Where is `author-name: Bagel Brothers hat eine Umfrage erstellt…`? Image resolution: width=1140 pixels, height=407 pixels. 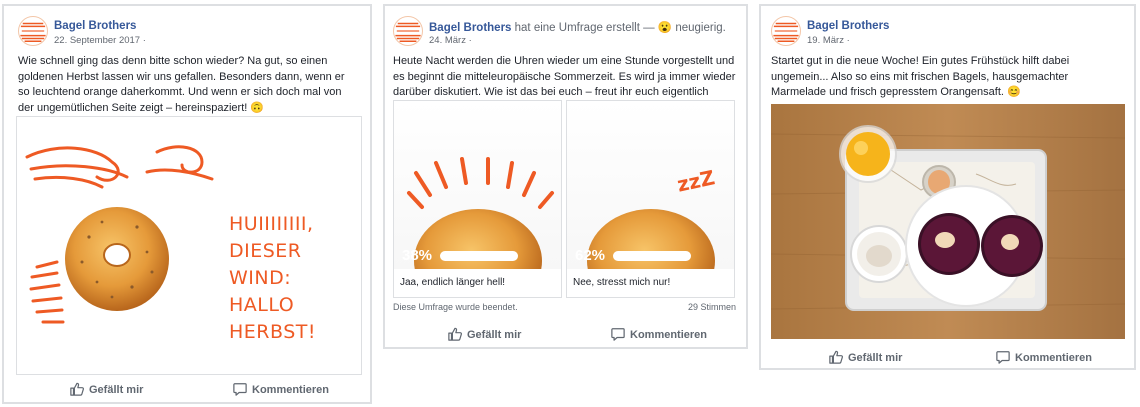 author-name: Bagel Brothers hat eine Umfrage erstellt… is located at coordinates (577, 27).